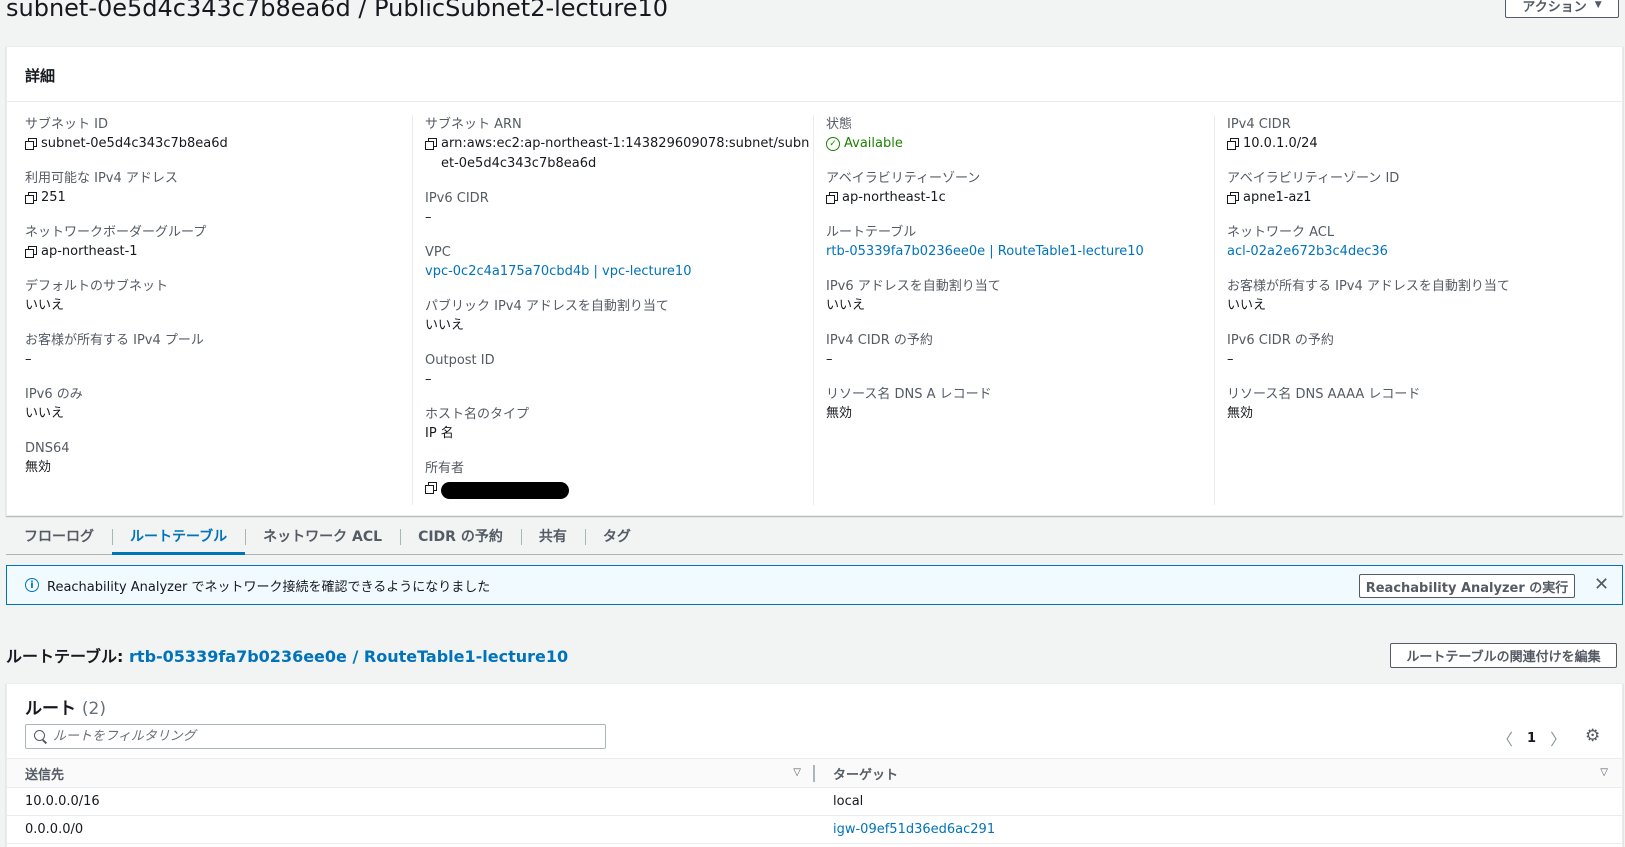 The width and height of the screenshot is (1625, 847). Describe the element at coordinates (547, 316) in the screenshot. I see `auto-assign-public-ipv4-field: パブリック IPv4 アドレスを自動割り当て いいえ` at that location.